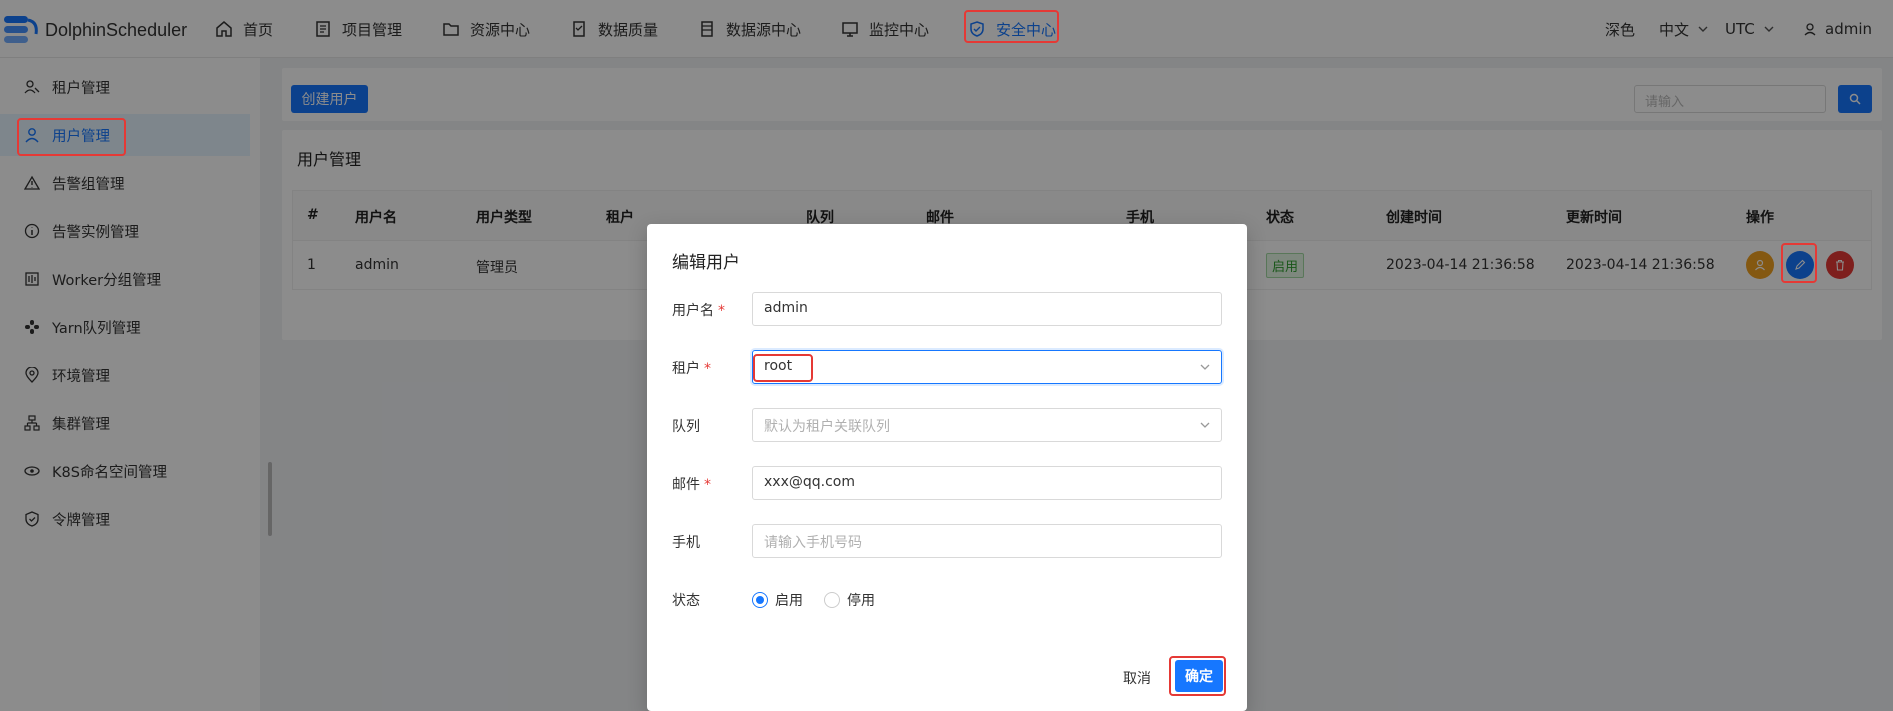  What do you see at coordinates (861, 601) in the screenshot?
I see `radio-label: 停用` at bounding box center [861, 601].